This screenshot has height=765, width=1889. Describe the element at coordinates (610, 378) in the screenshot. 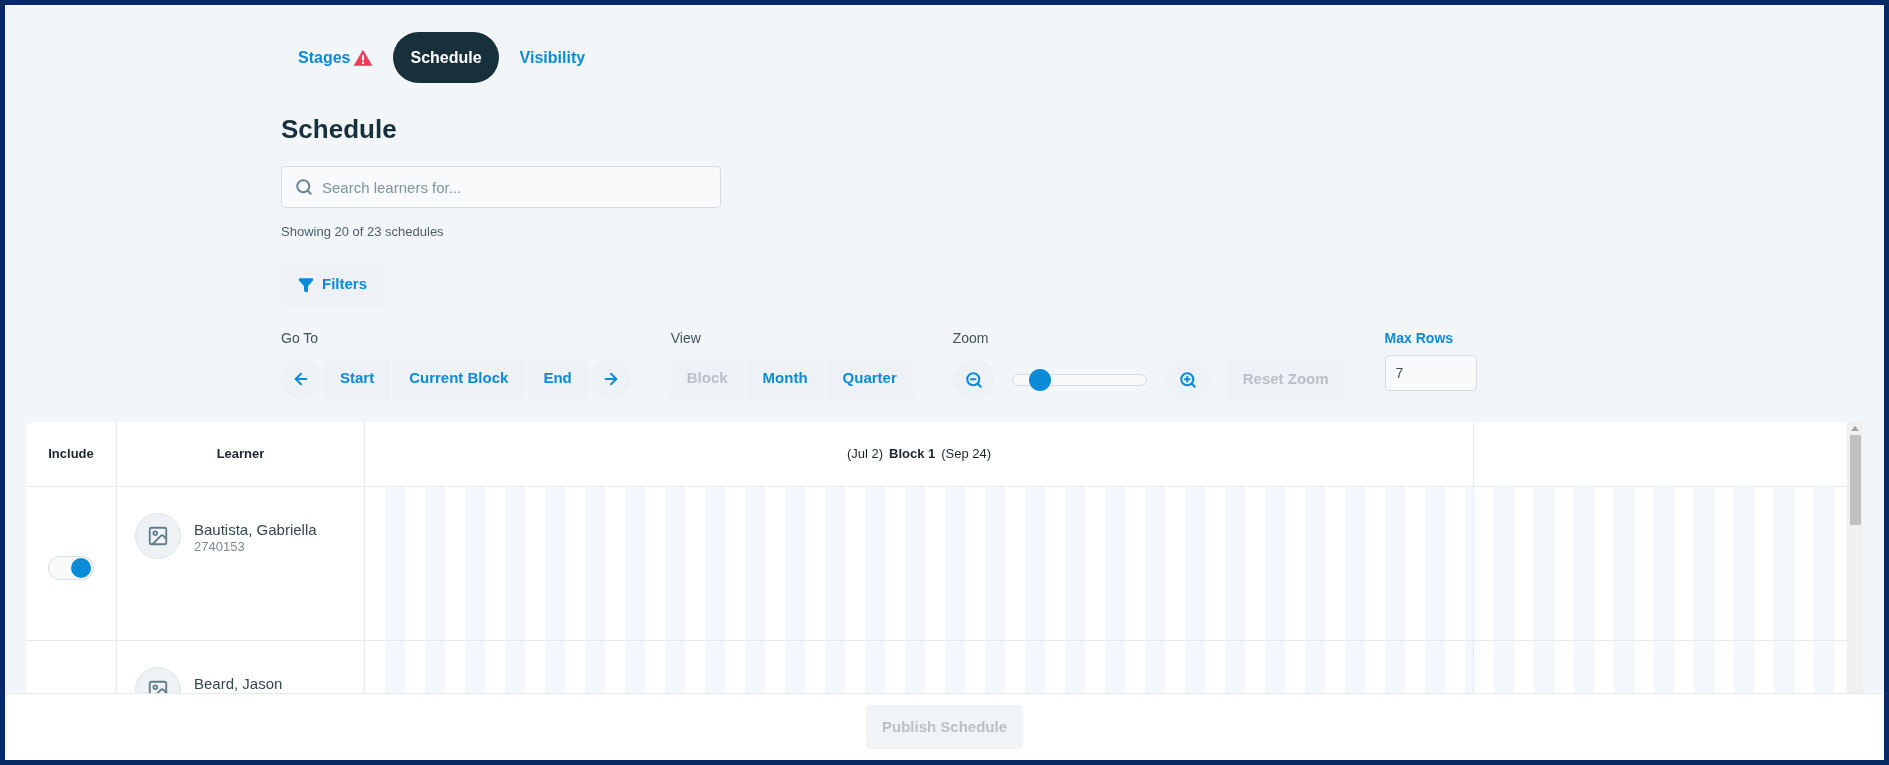

I see `next-button` at that location.